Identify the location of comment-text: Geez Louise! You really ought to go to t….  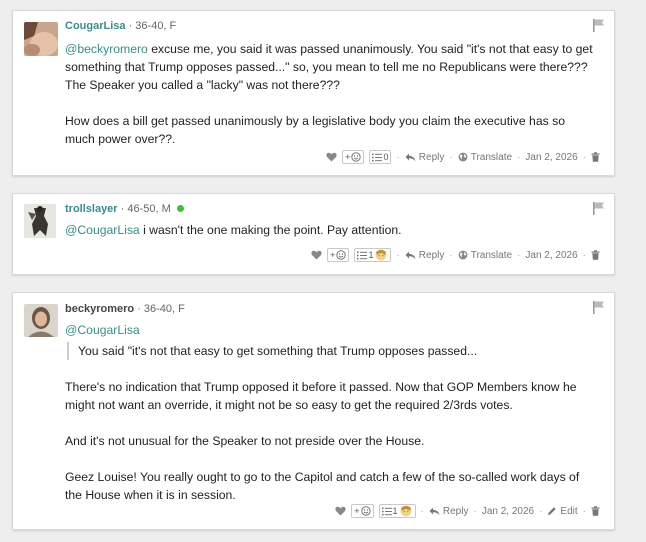
(322, 486).